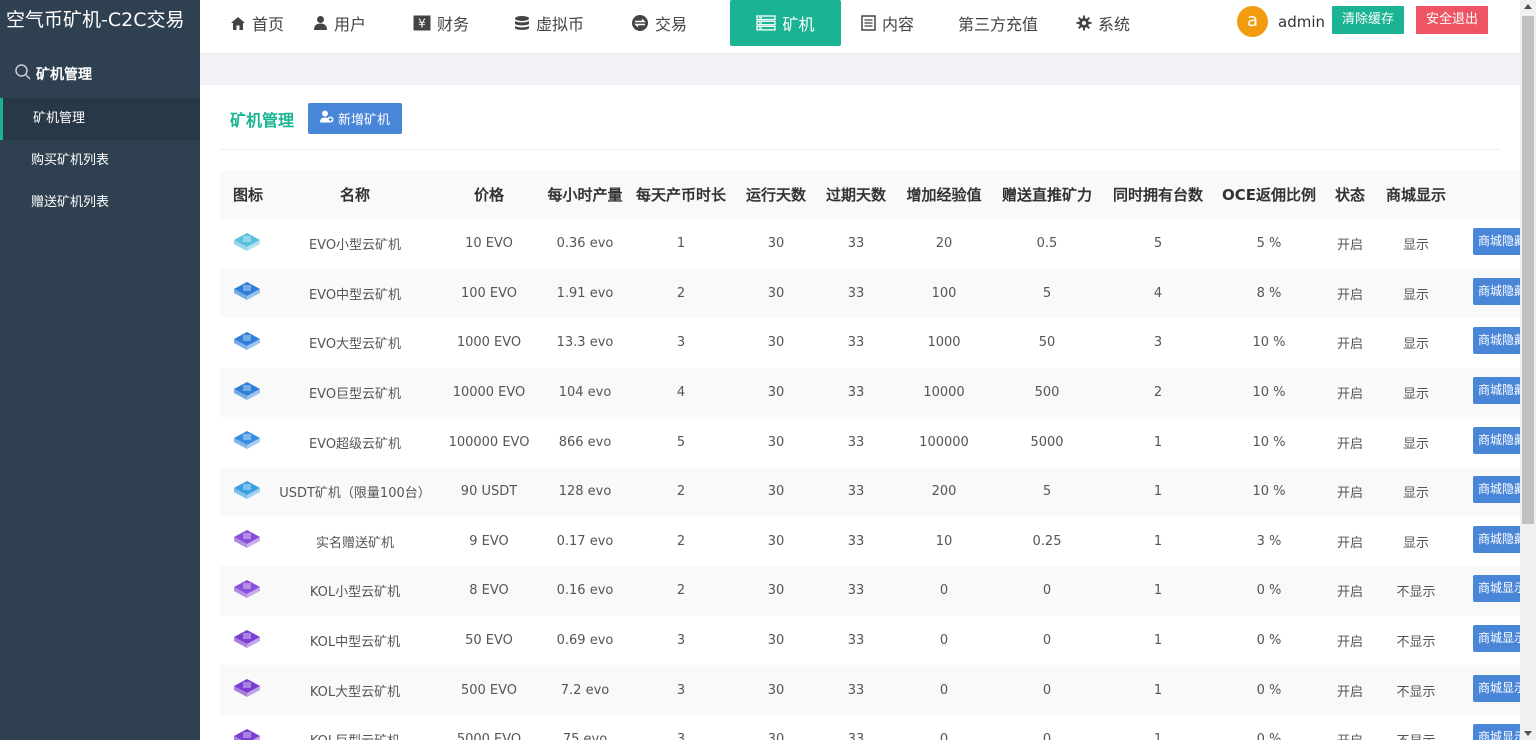 Image resolution: width=1536 pixels, height=740 pixels. Describe the element at coordinates (1281, 21) in the screenshot. I see `user-menu: a admin` at that location.